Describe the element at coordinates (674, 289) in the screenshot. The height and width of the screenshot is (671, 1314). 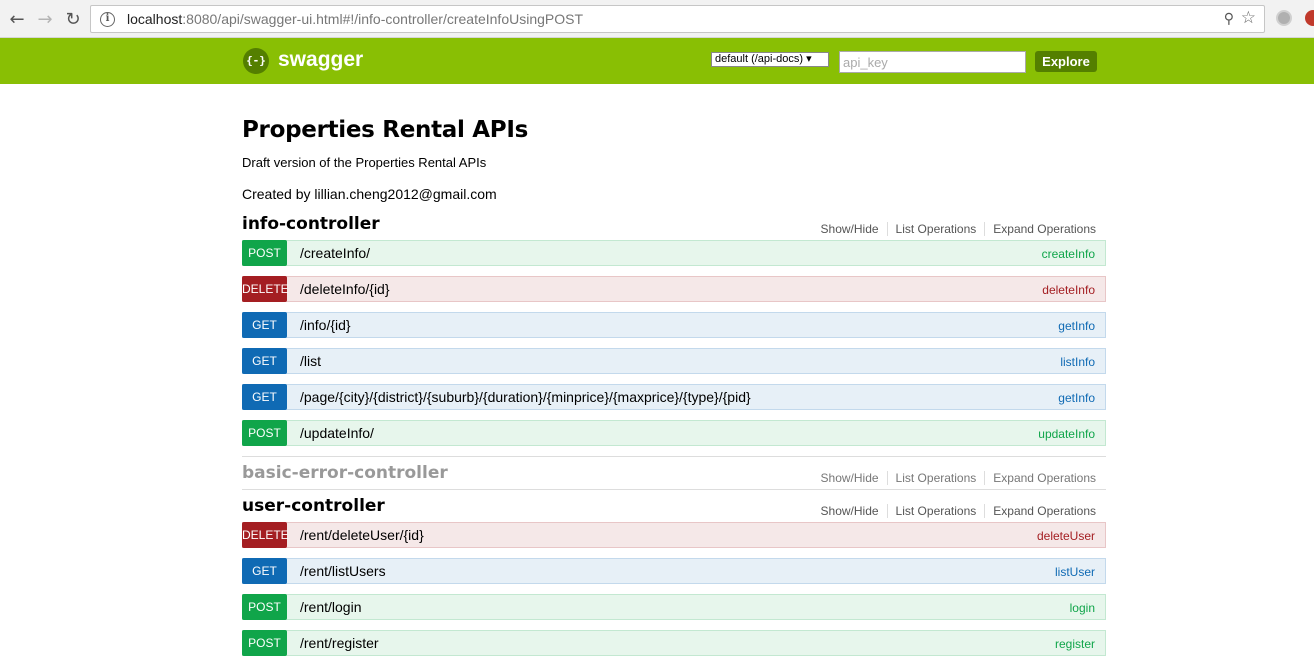
I see `operation-row: DELETE/deleteInfo/{id} deleteInfo` at that location.